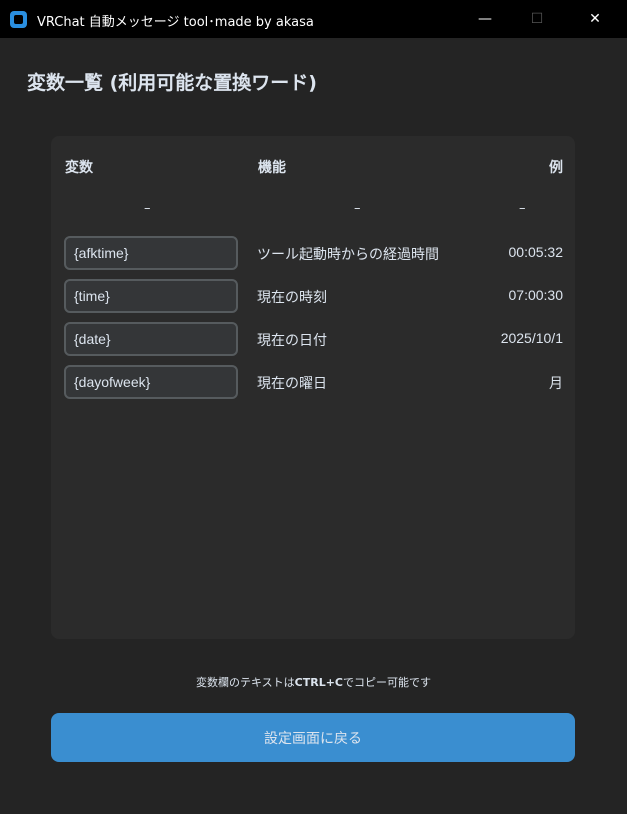 Image resolution: width=627 pixels, height=814 pixels. Describe the element at coordinates (272, 168) in the screenshot. I see `header-function: 機能` at that location.